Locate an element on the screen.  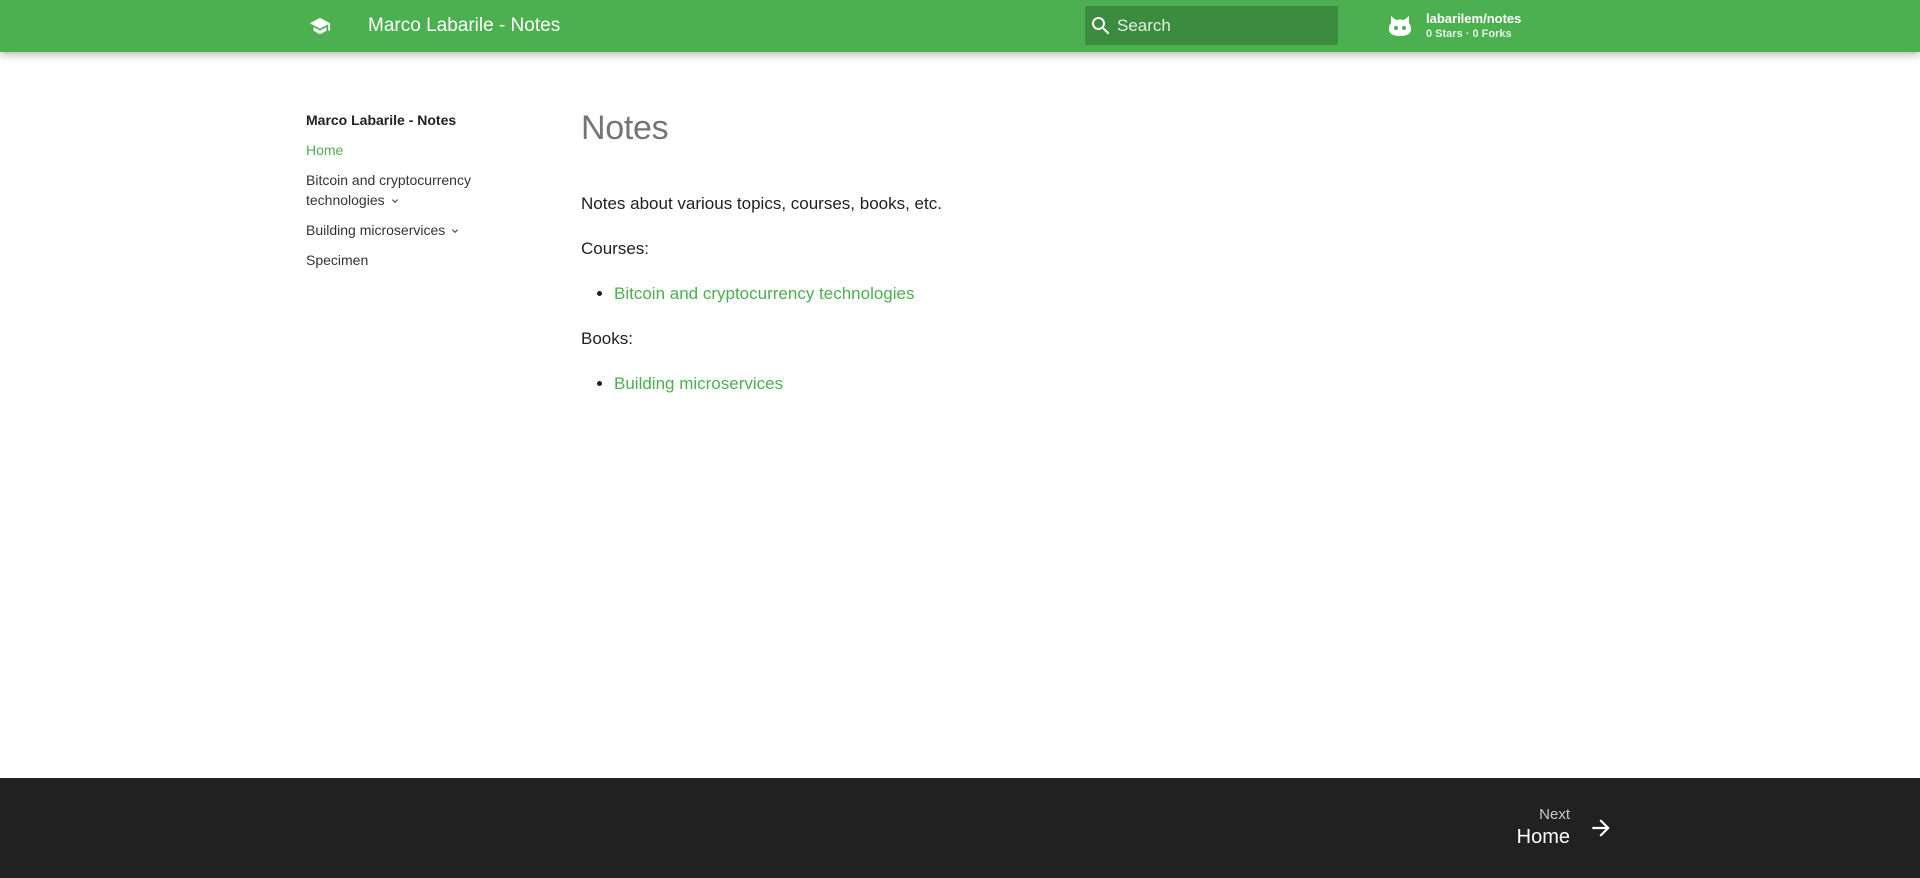
search-input is located at coordinates (1227, 25).